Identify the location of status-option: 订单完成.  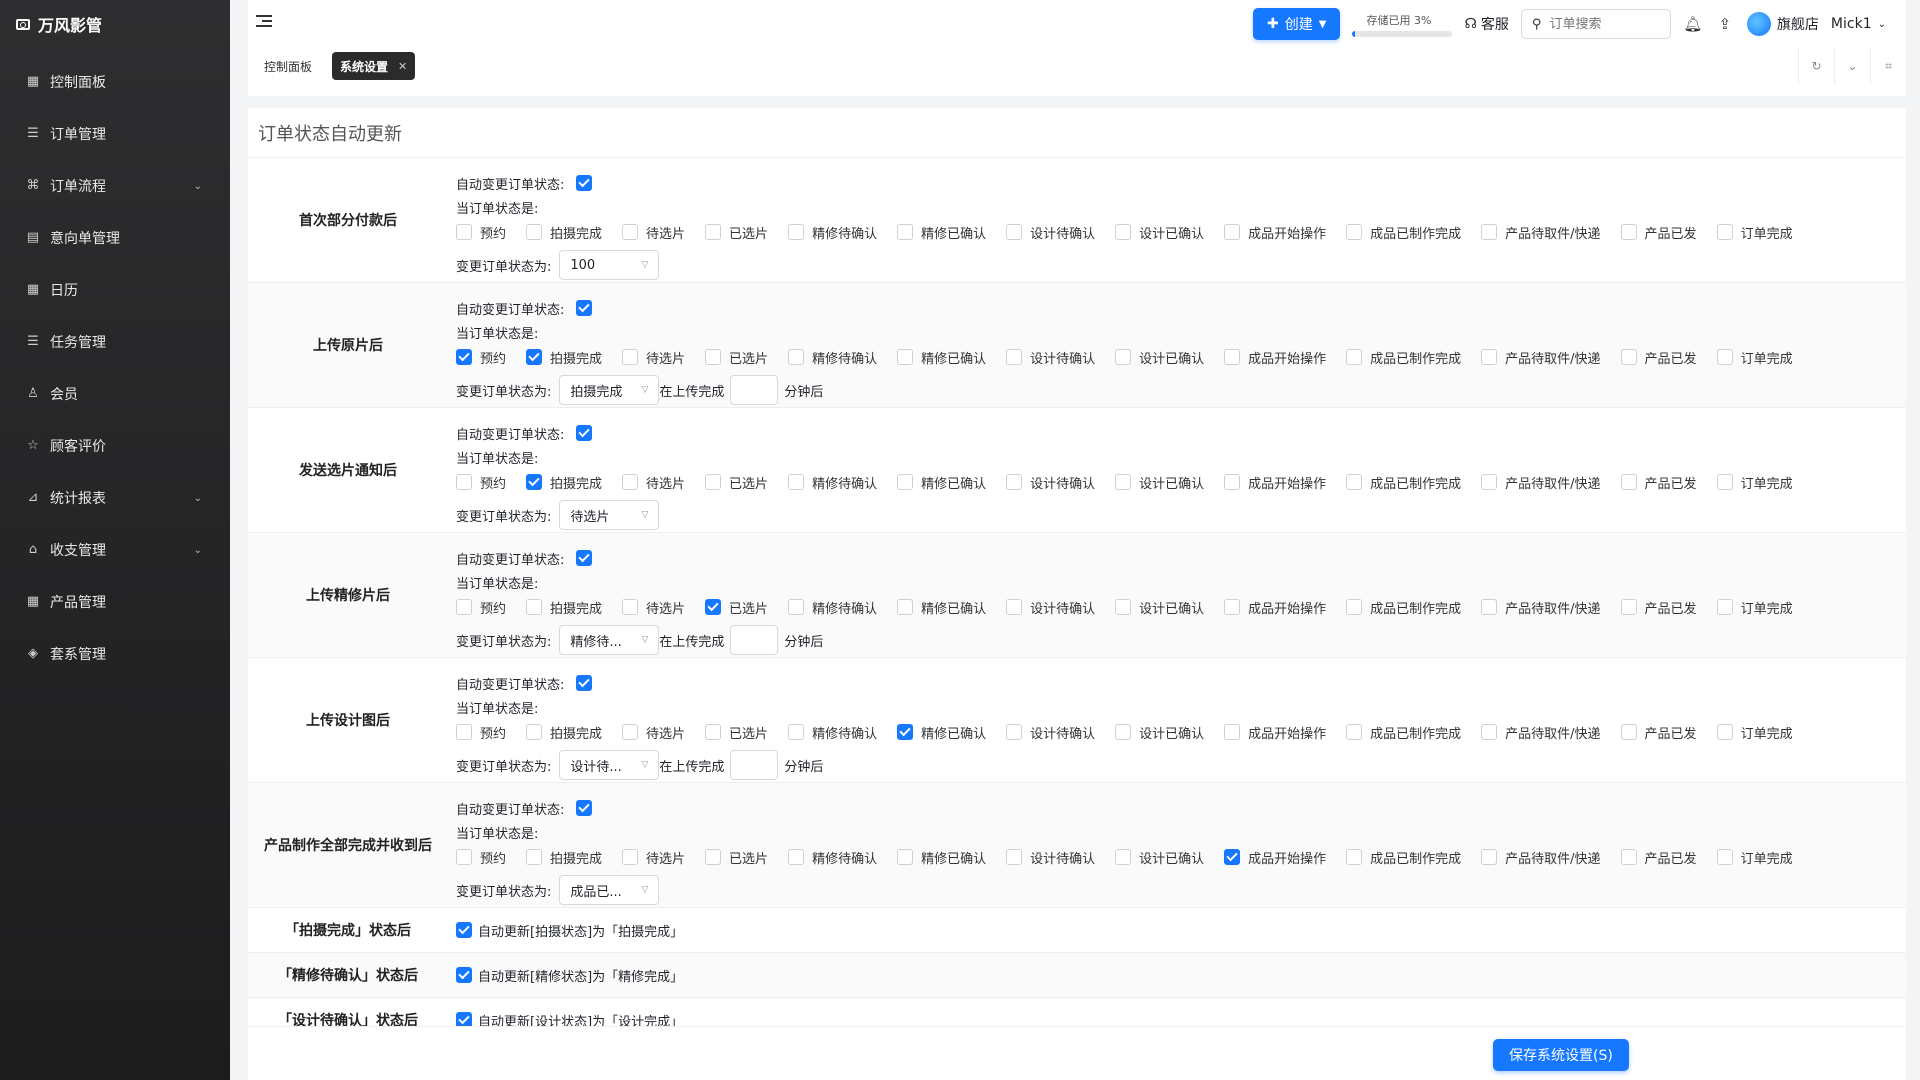
(1754, 732).